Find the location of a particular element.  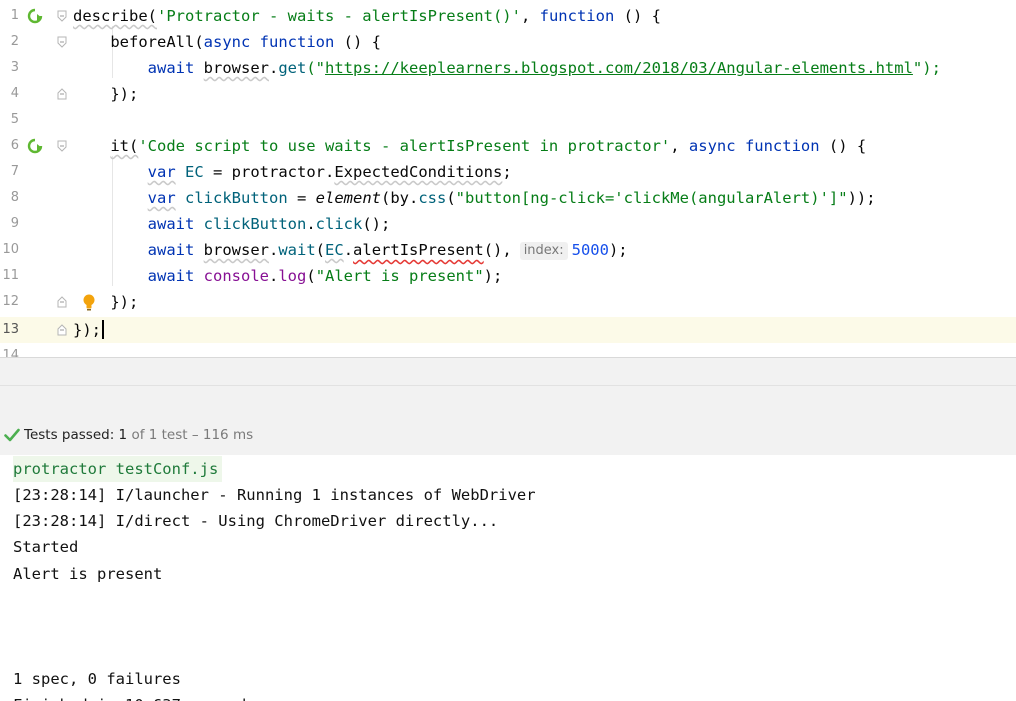

code-token: }); is located at coordinates (87, 330).